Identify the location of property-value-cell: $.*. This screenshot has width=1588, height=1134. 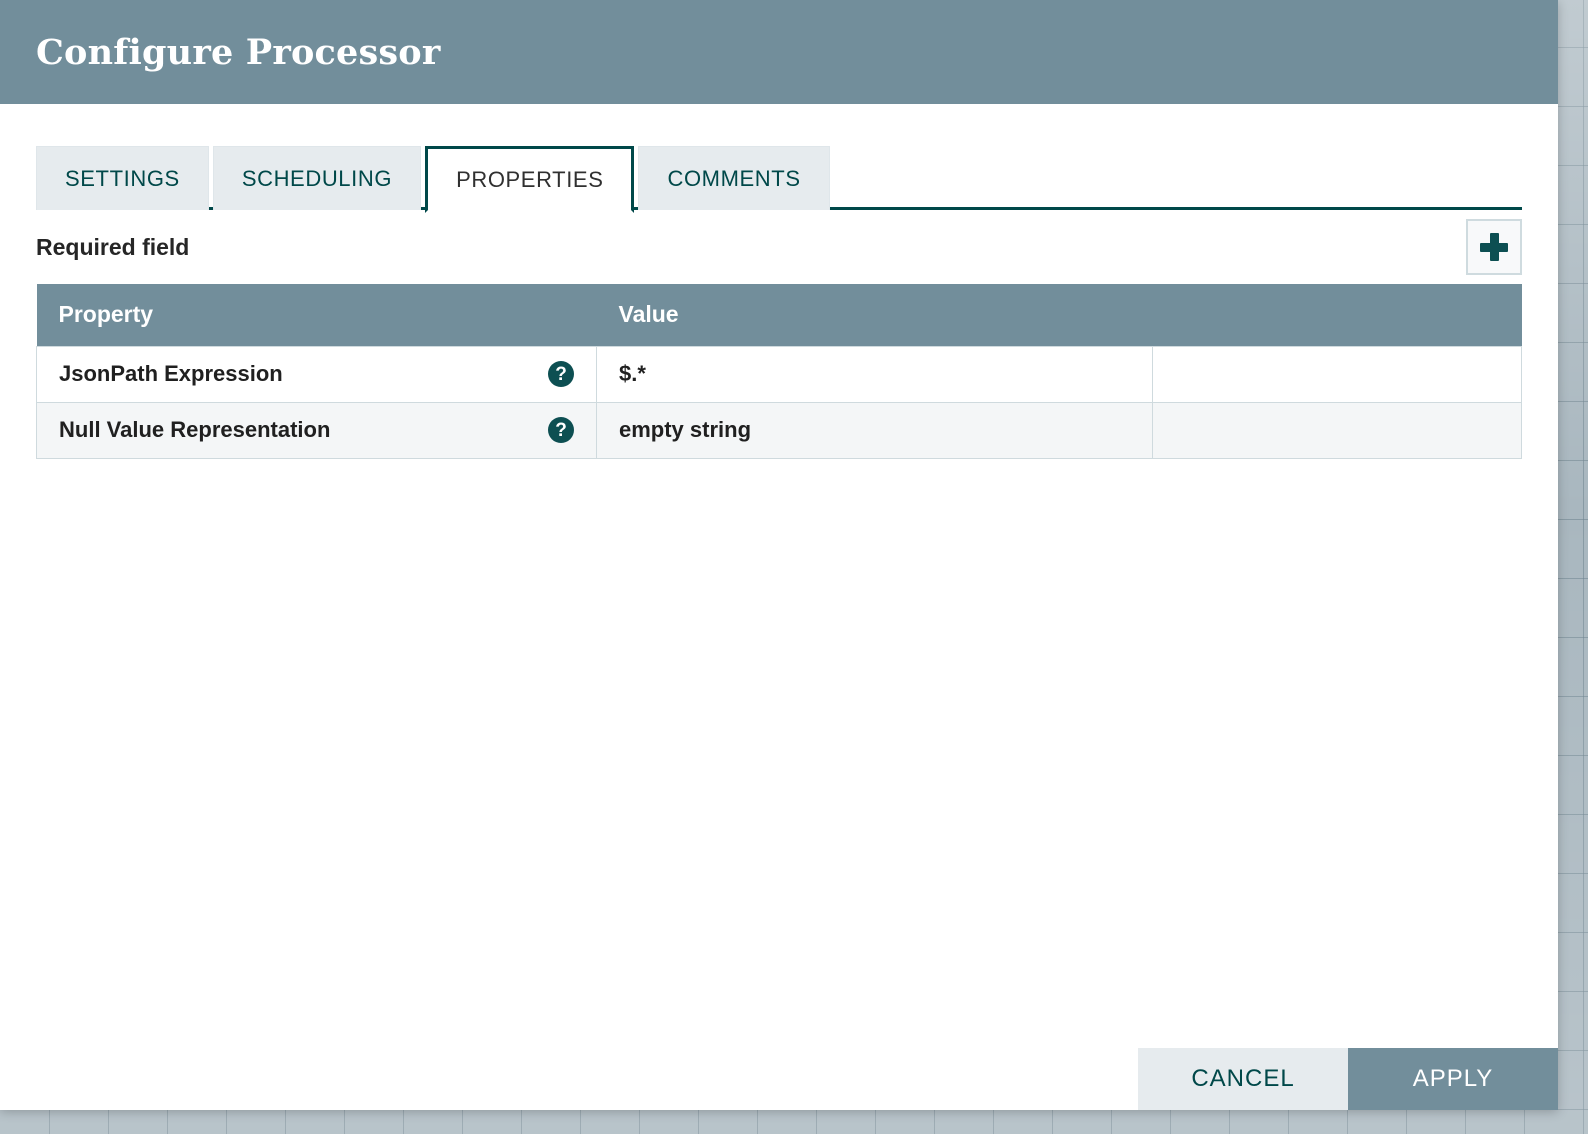
(874, 374).